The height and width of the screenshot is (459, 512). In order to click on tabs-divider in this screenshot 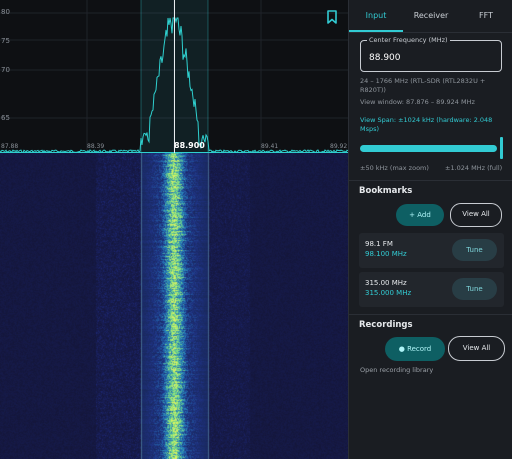, I will do `click(430, 32)`.